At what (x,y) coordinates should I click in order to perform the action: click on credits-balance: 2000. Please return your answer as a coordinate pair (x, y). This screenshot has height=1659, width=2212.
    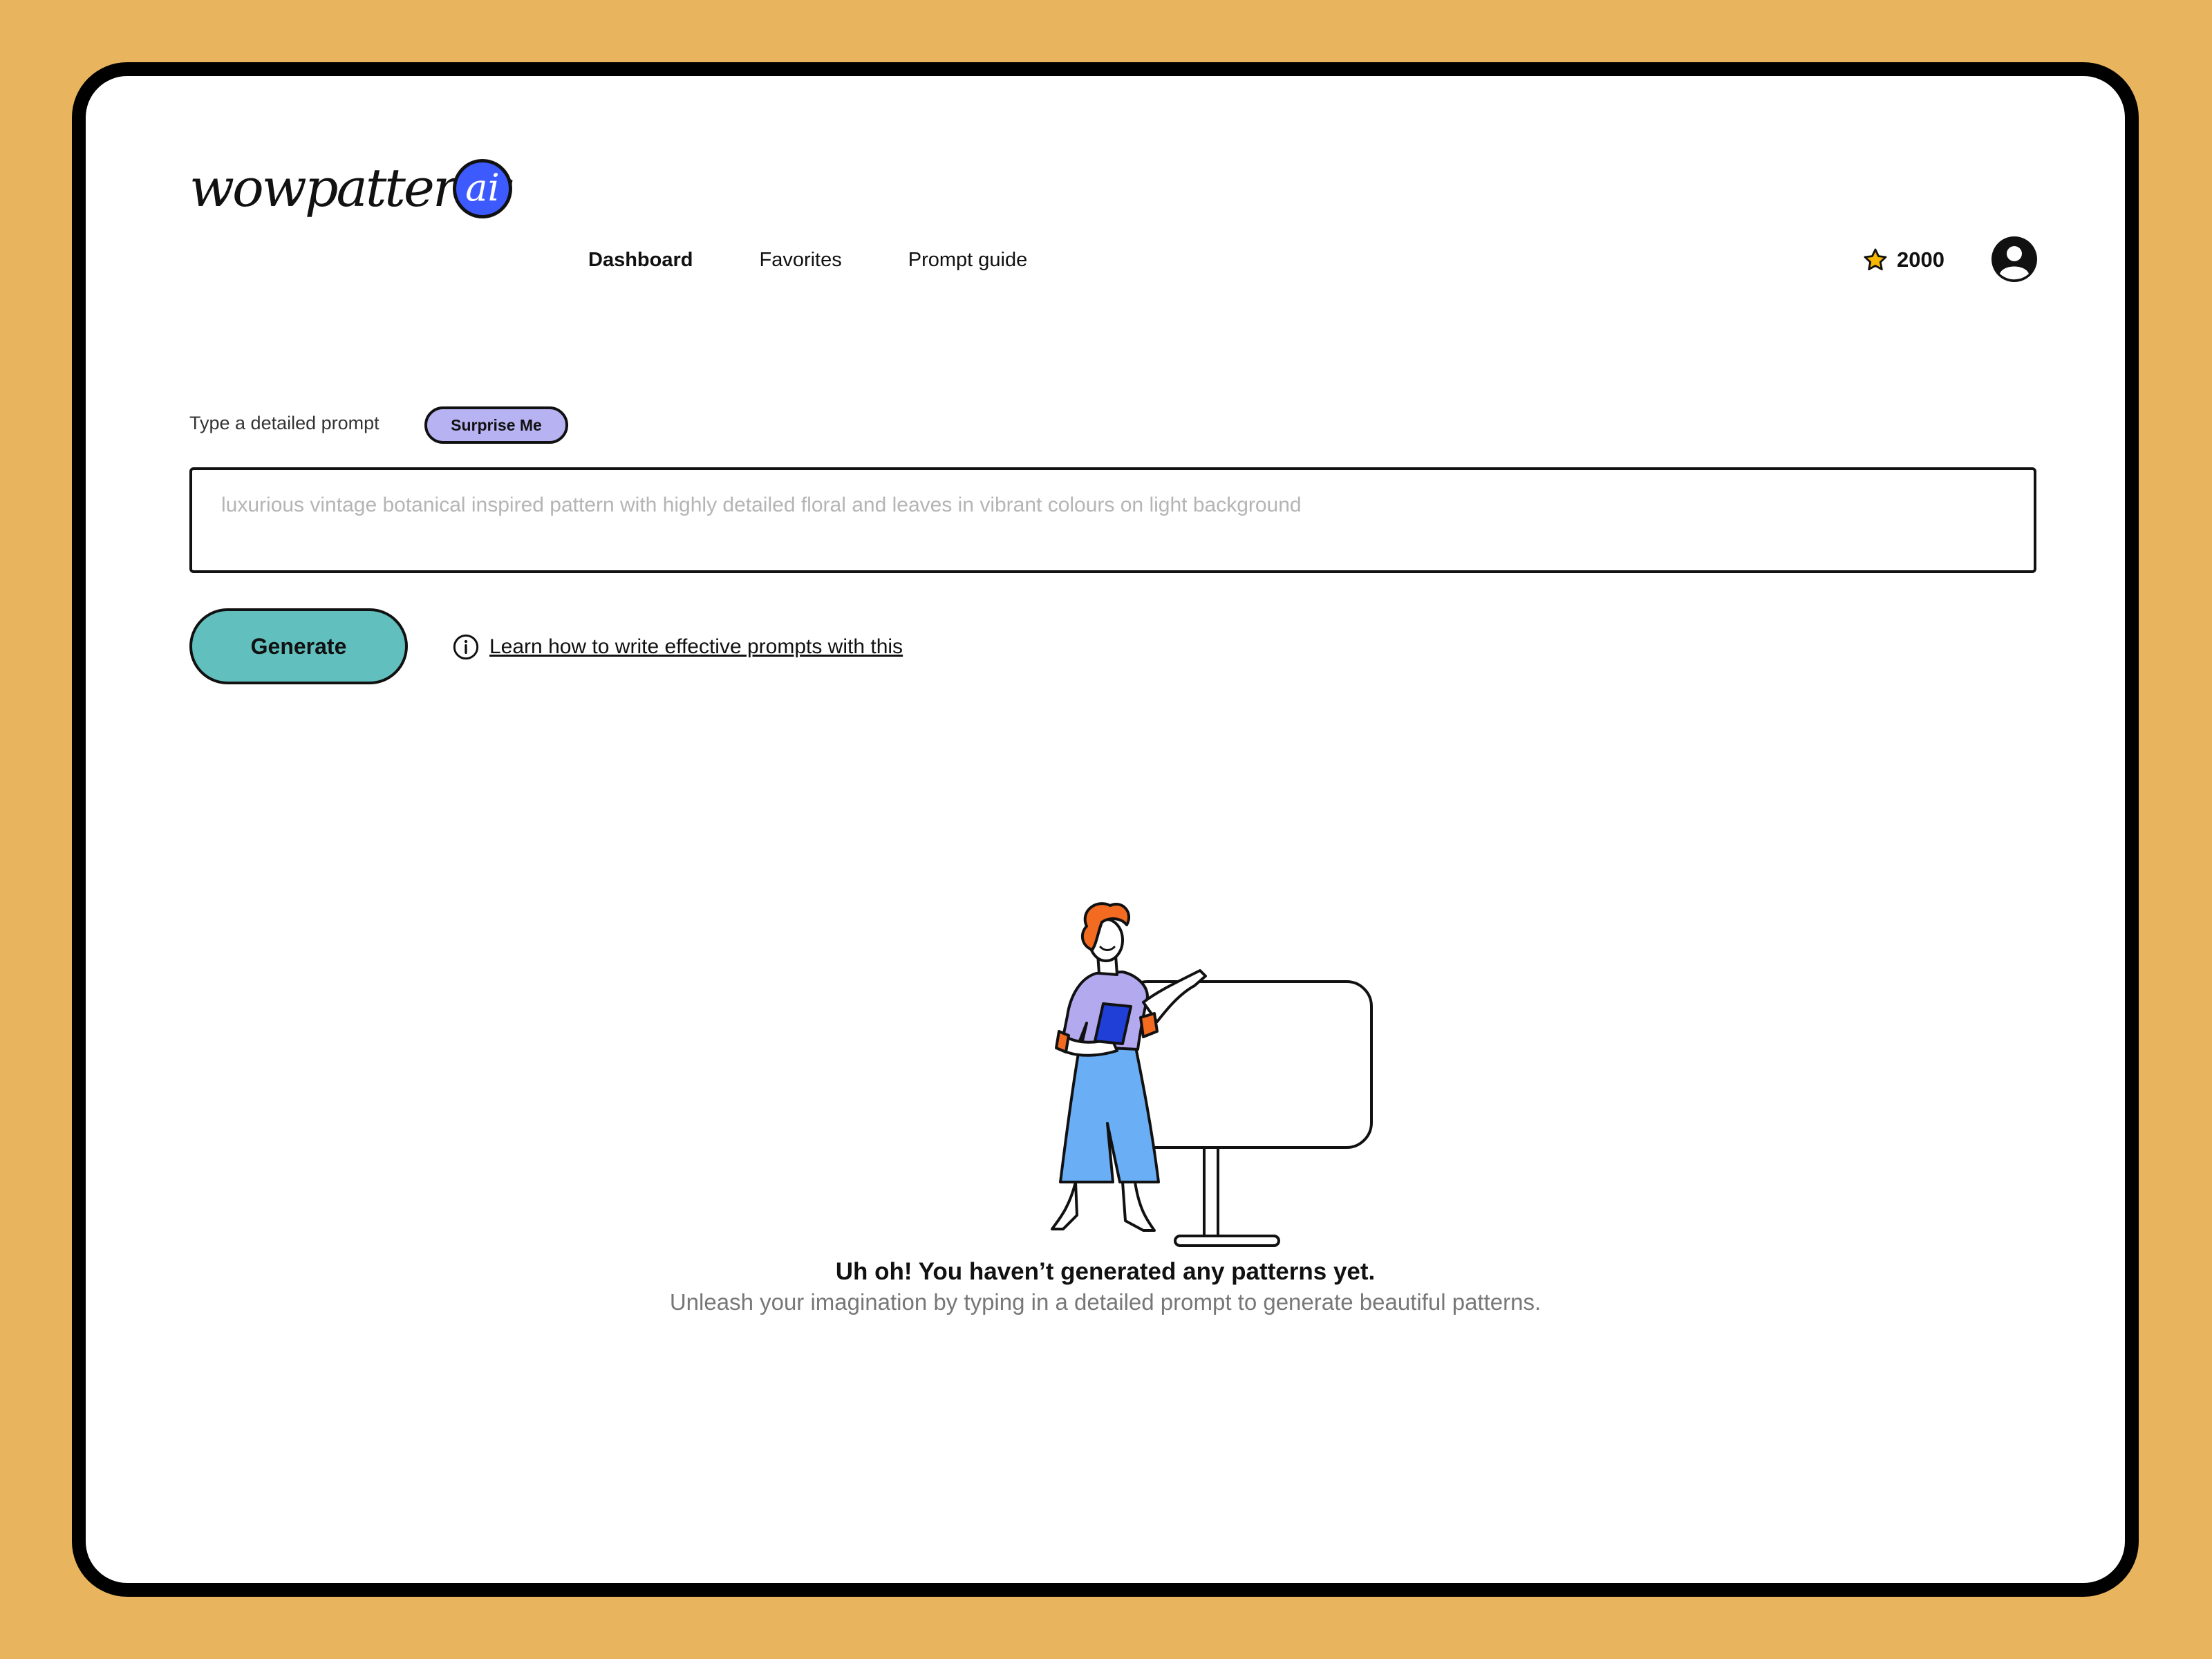
    Looking at the image, I should click on (1903, 260).